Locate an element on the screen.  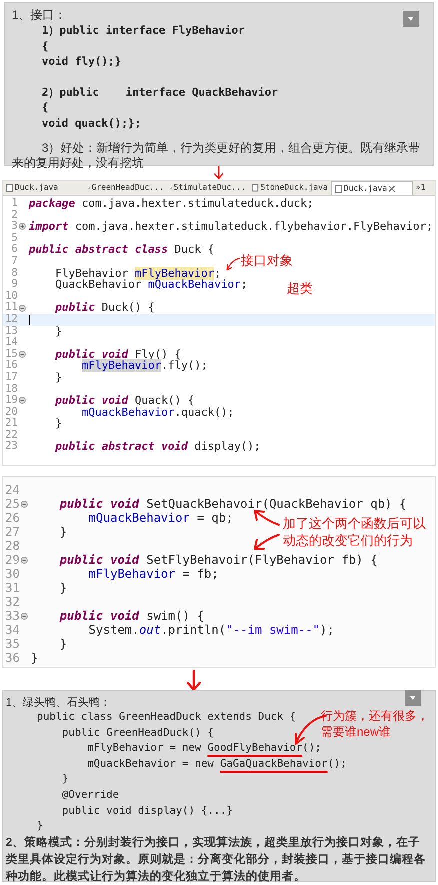
code-line: public abstract class Duck { is located at coordinates (121, 250).